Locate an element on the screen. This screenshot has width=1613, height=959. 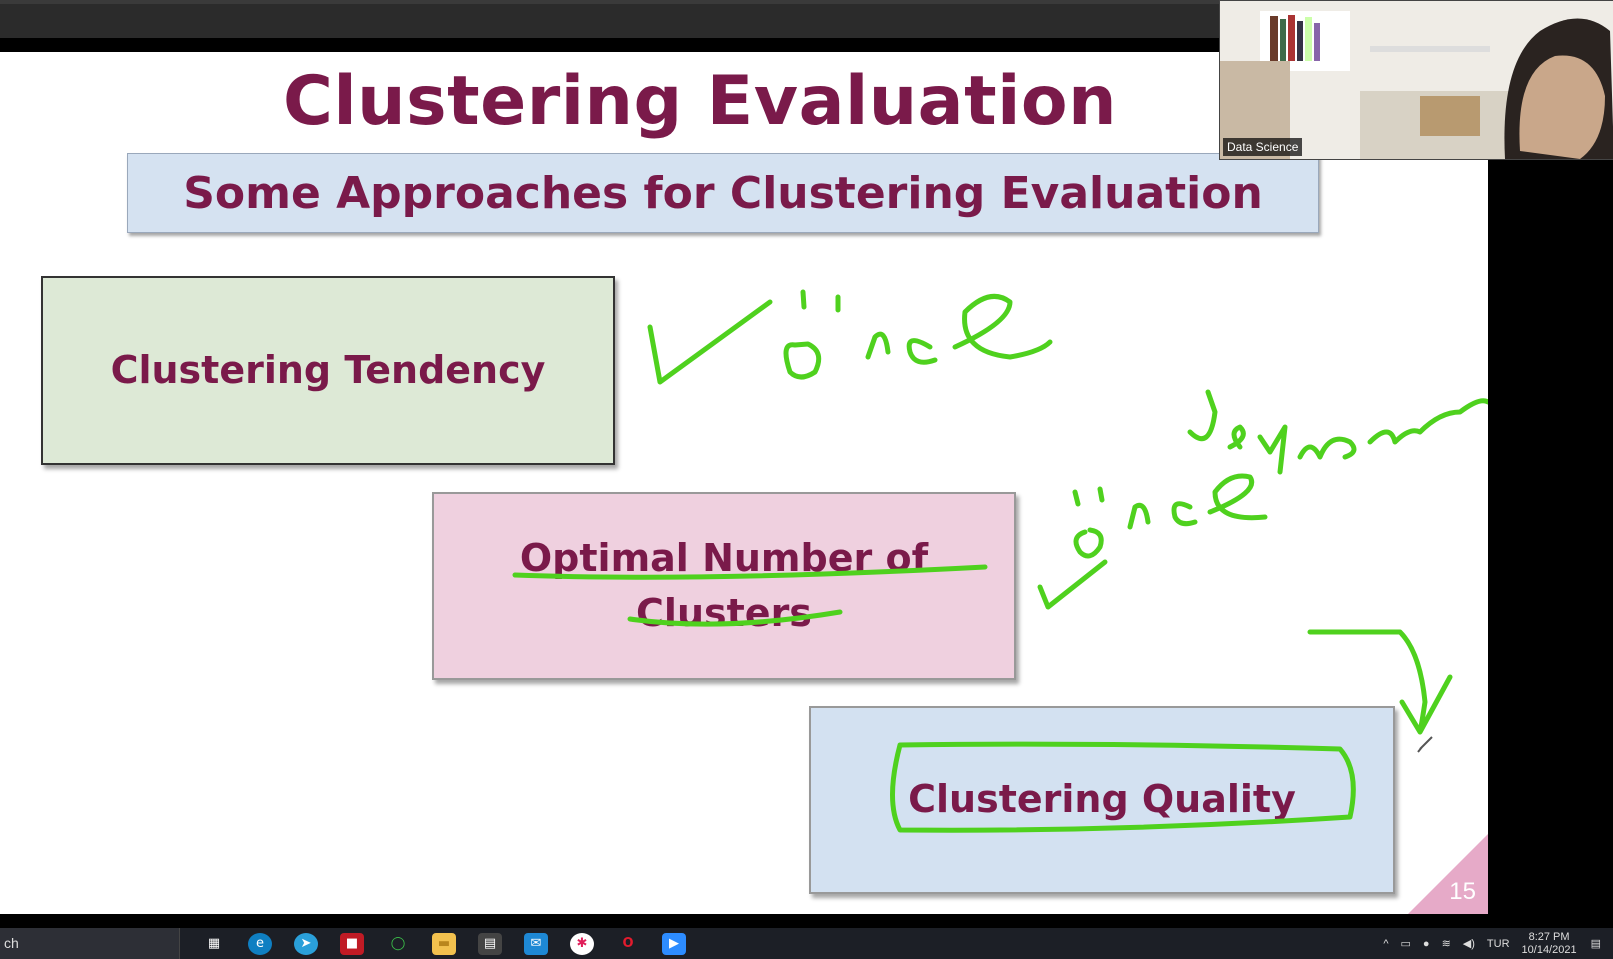
dayanarak-handwriting is located at coordinates (1337, 432).